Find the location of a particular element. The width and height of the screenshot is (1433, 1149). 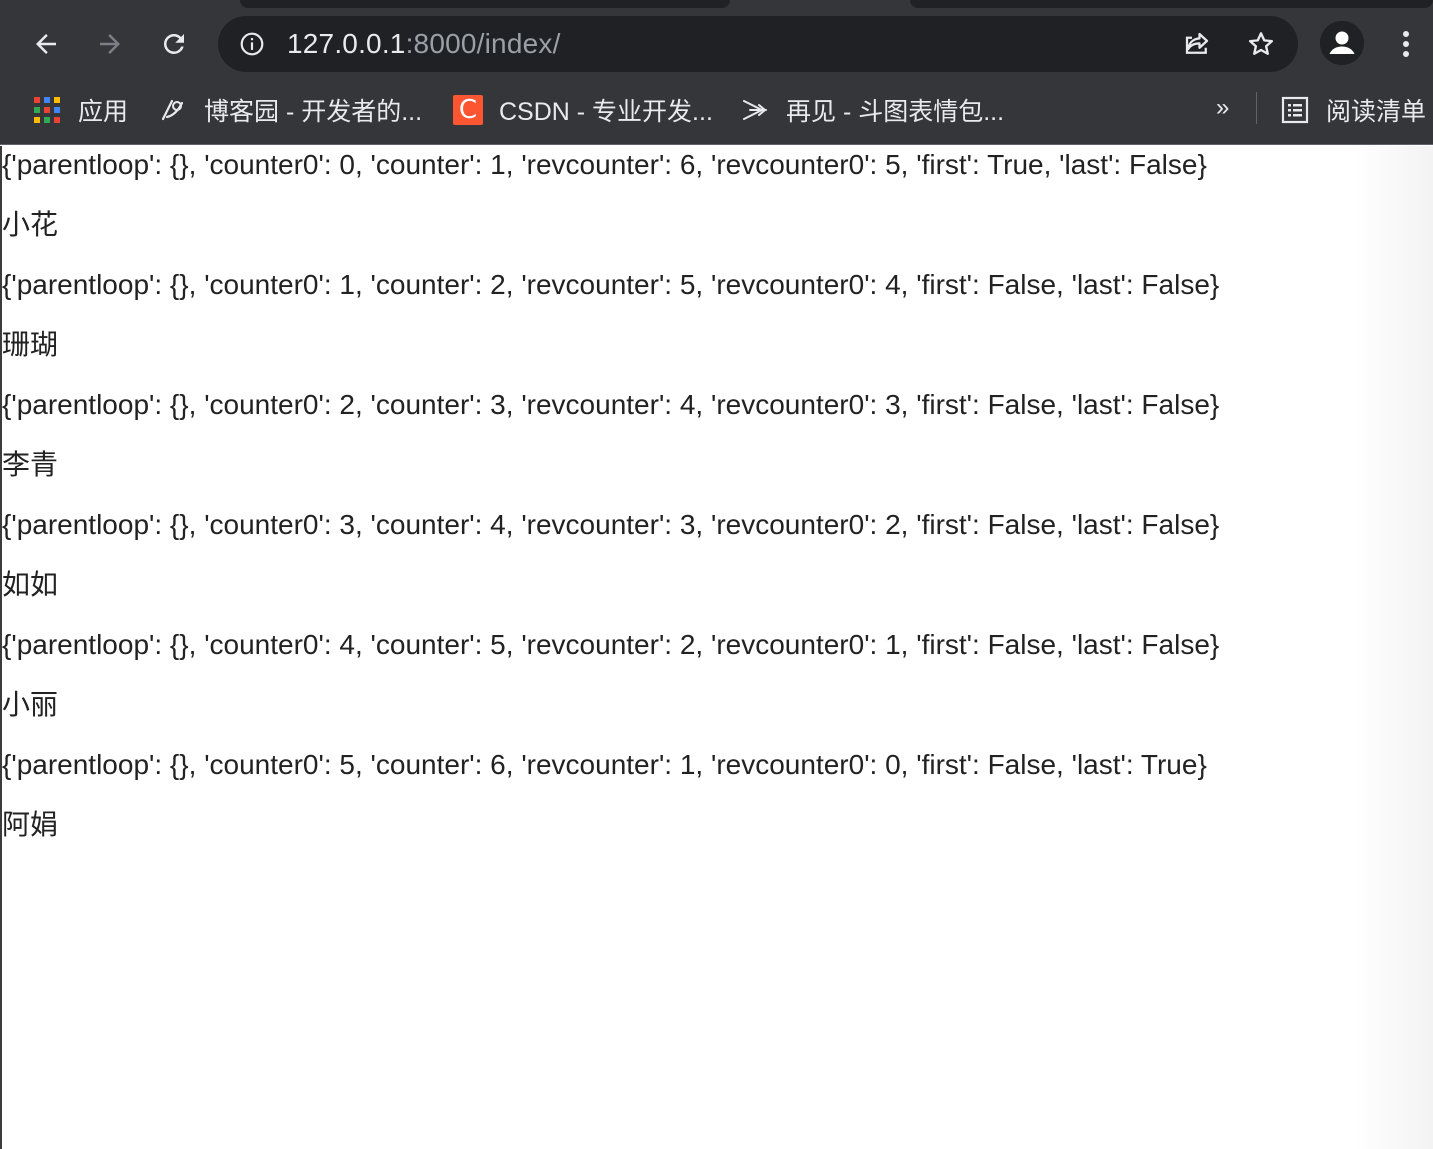

reading-list-icon is located at coordinates (1295, 110).